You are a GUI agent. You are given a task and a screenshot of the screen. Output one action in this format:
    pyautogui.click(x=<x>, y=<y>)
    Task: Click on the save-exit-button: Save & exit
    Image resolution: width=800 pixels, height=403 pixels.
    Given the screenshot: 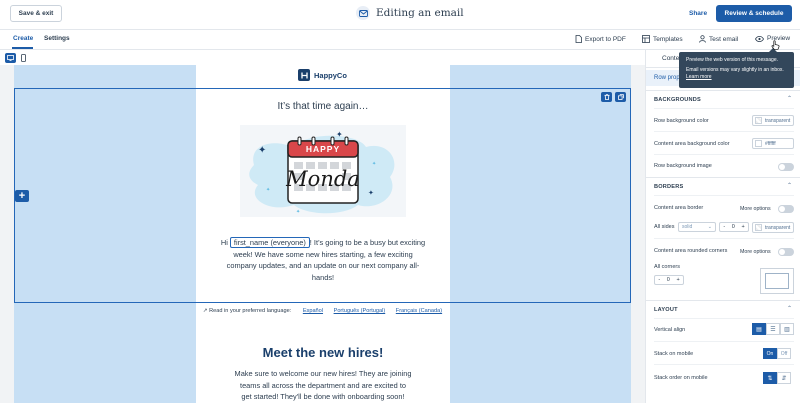 What is the action you would take?
    pyautogui.click(x=36, y=13)
    